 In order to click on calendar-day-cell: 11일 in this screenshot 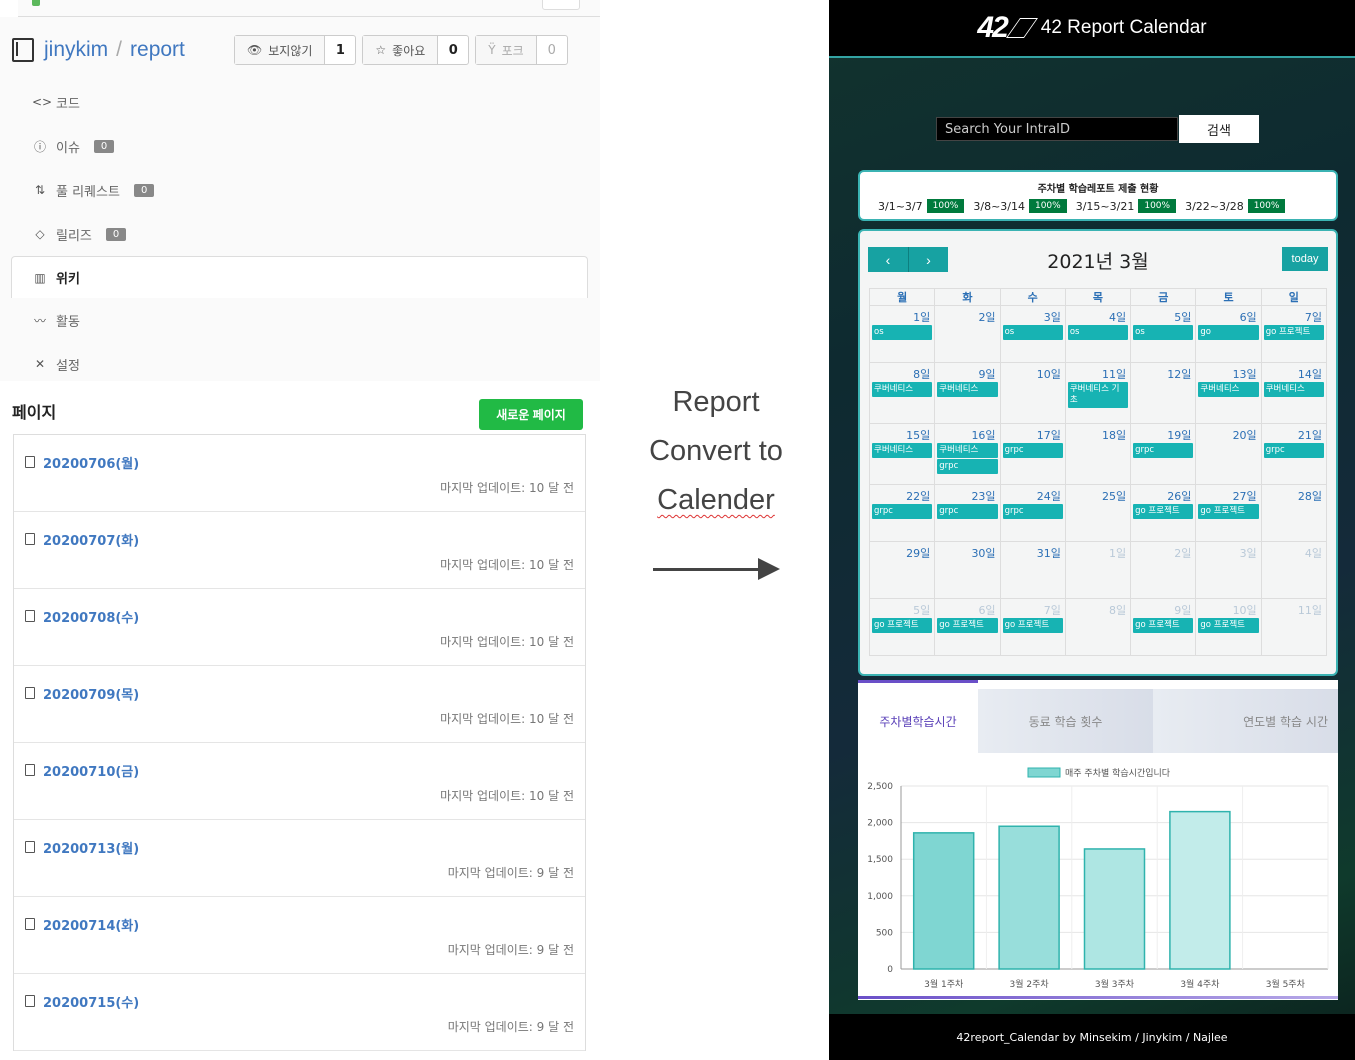, I will do `click(1294, 627)`.